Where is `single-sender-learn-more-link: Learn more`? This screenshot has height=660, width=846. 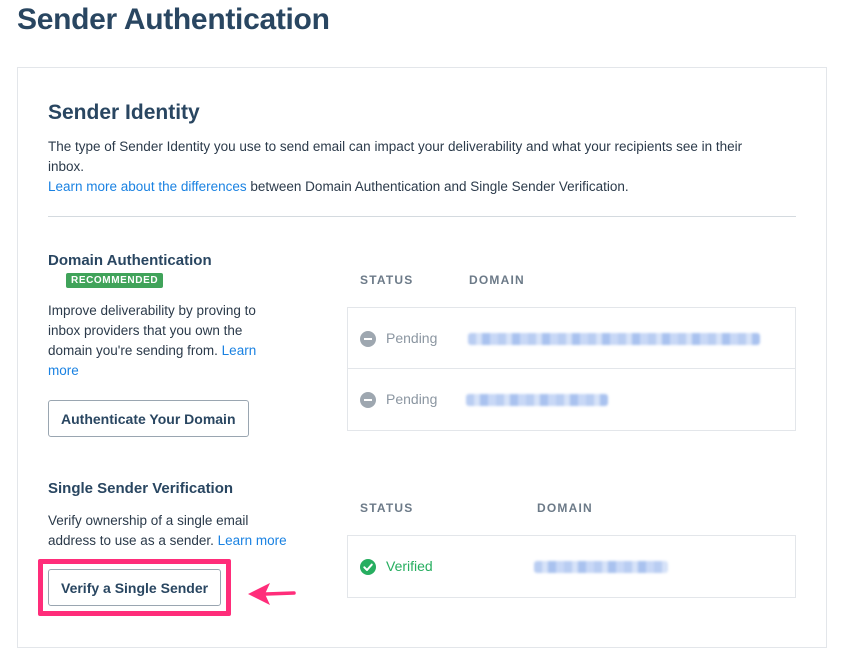
single-sender-learn-more-link: Learn more is located at coordinates (252, 540).